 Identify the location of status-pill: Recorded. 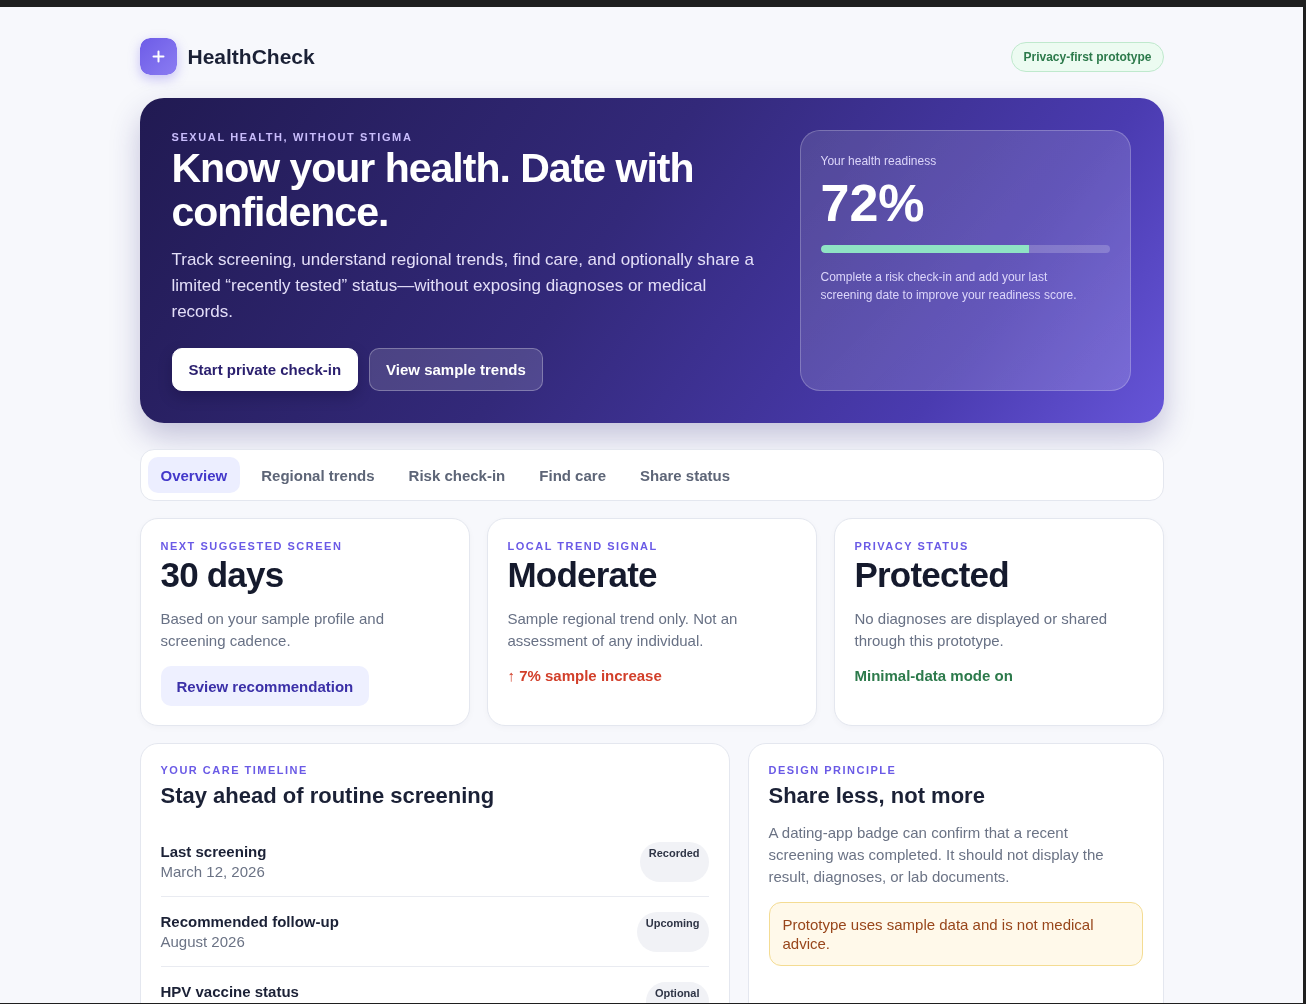
(674, 862).